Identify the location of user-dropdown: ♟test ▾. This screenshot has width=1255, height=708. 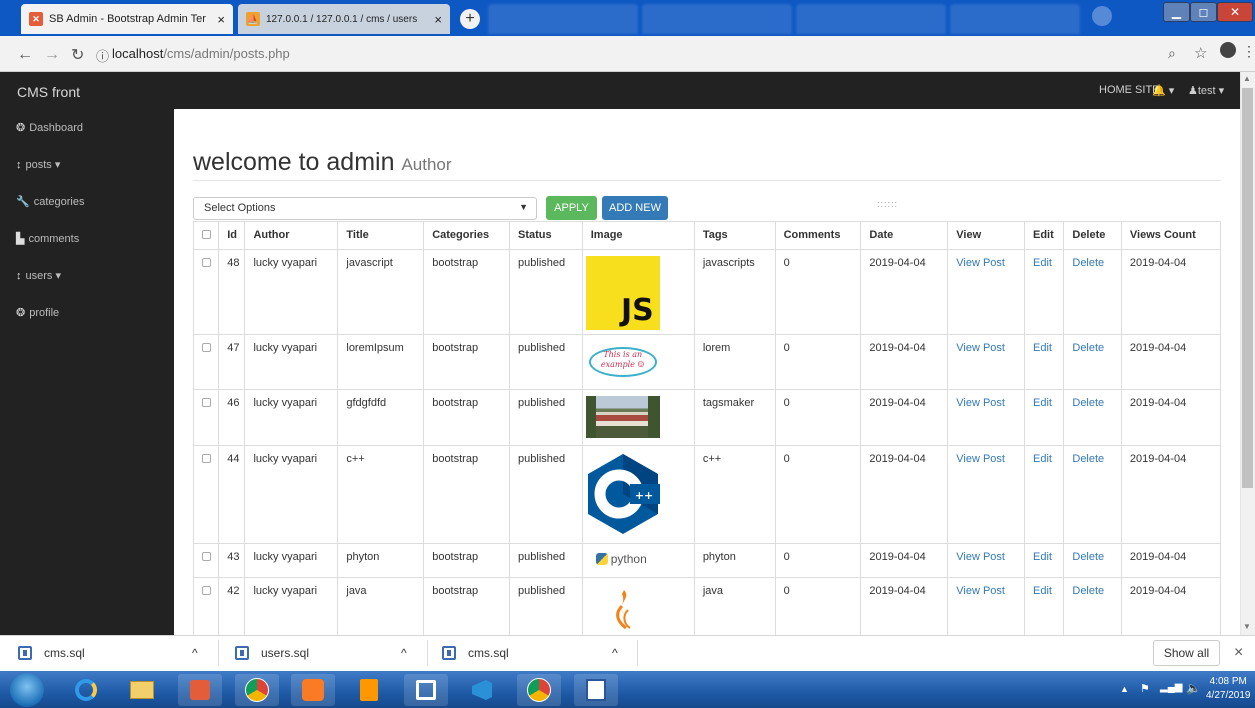
(1206, 90).